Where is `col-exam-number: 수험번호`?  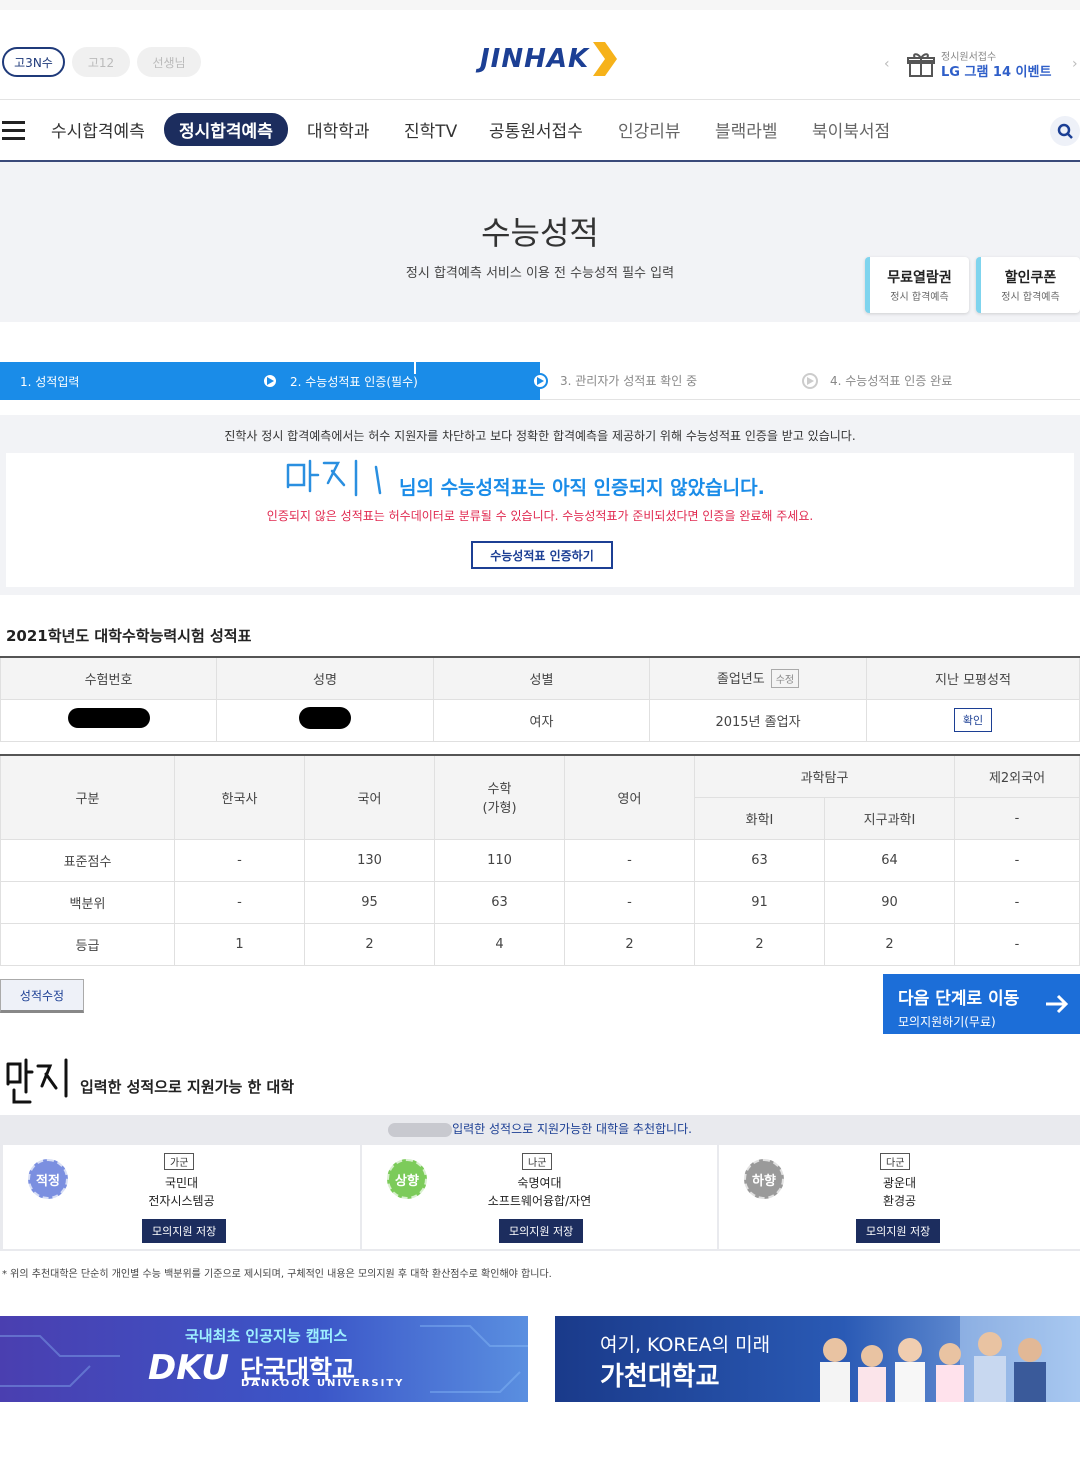 col-exam-number: 수험번호 is located at coordinates (108, 678).